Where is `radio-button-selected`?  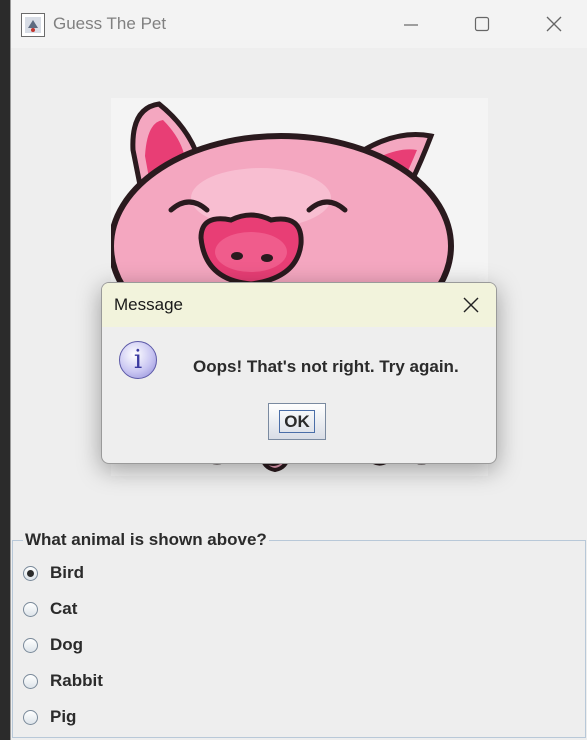
radio-button-selected is located at coordinates (30, 573).